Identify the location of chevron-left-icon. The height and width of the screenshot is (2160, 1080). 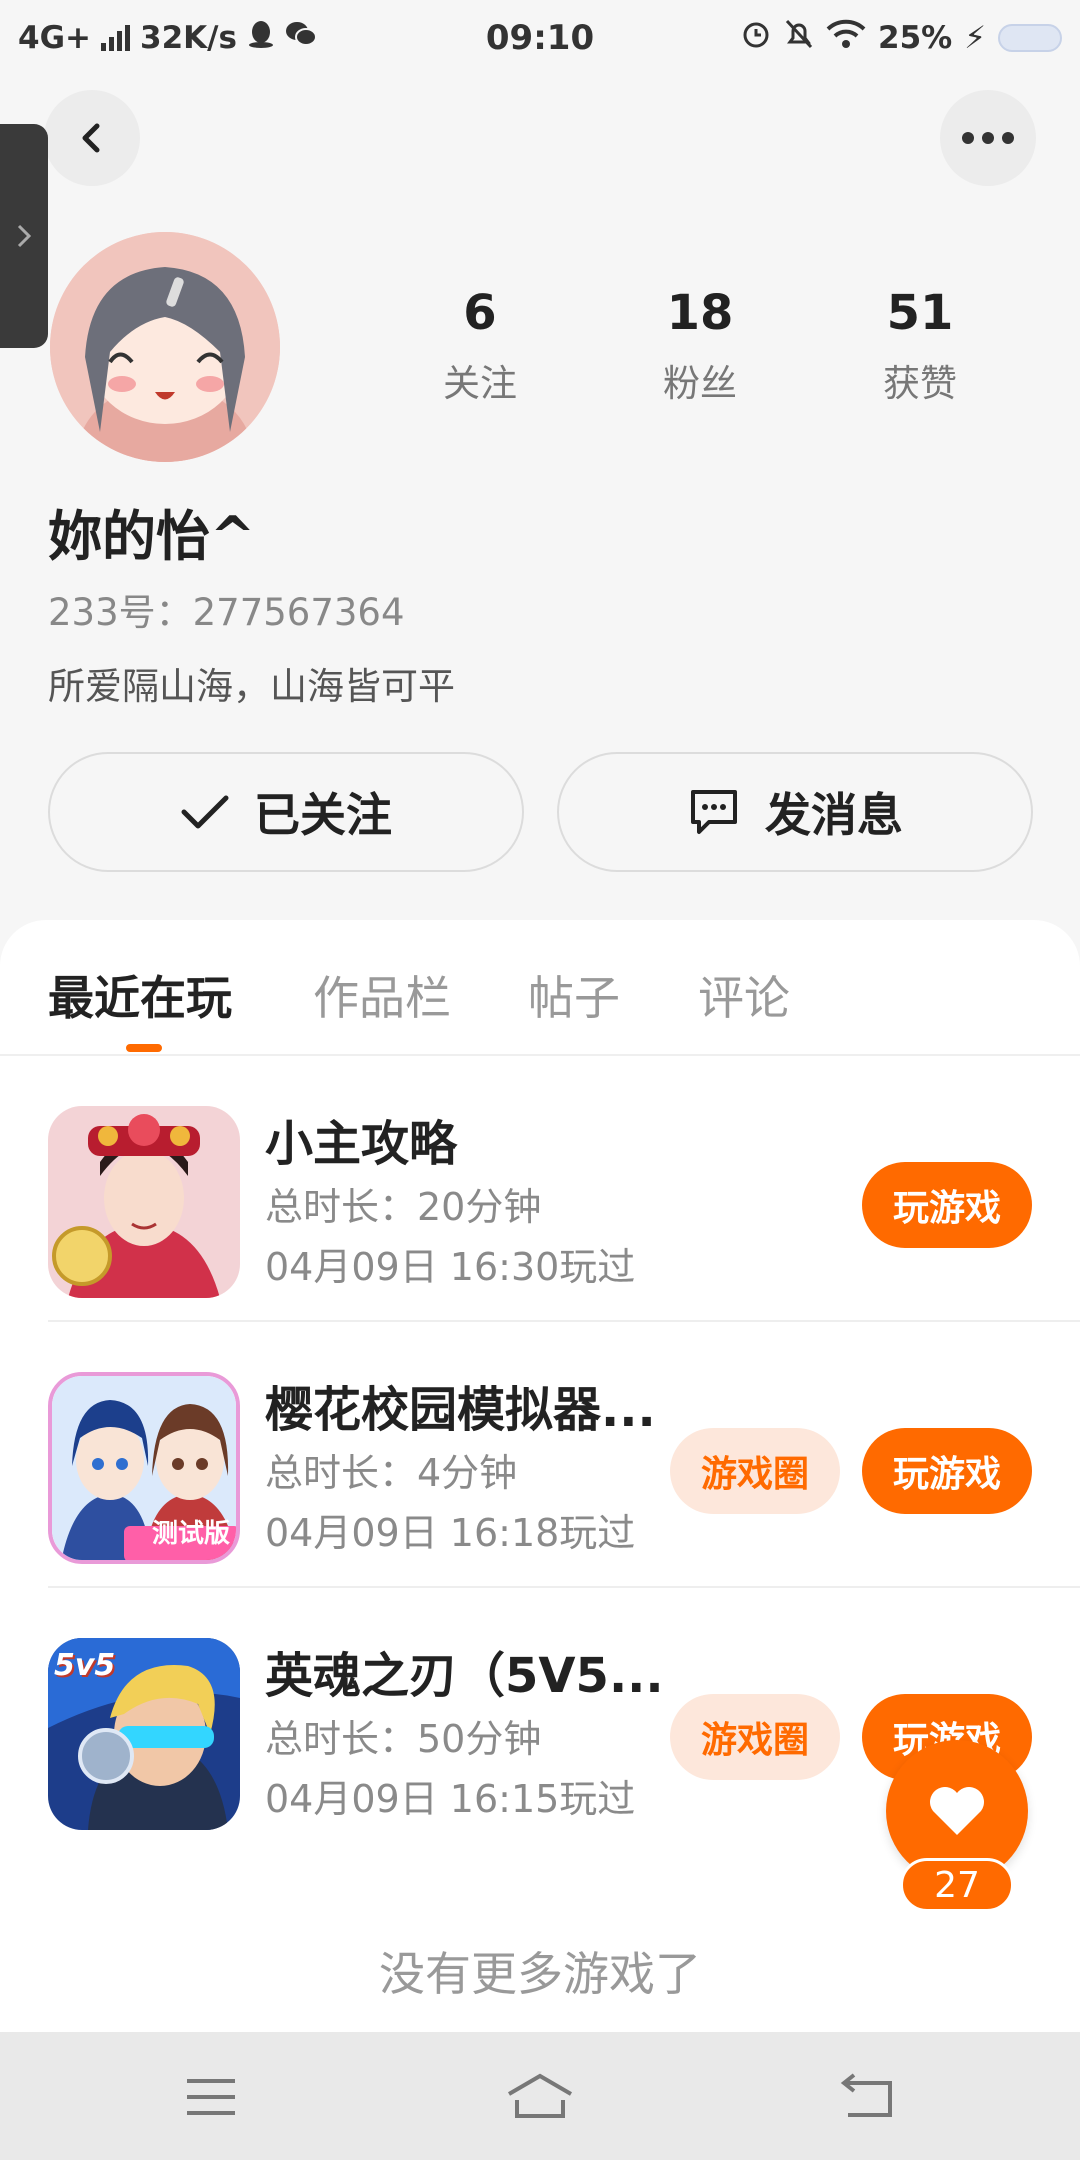
(91, 138).